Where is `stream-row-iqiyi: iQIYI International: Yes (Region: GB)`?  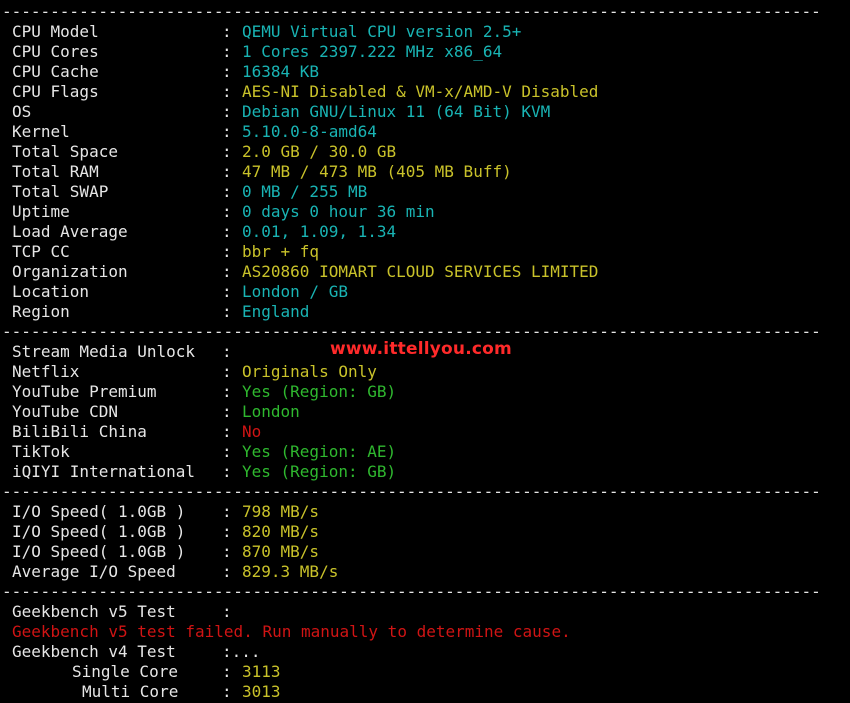 stream-row-iqiyi: iQIYI International: Yes (Region: GB) is located at coordinates (425, 472).